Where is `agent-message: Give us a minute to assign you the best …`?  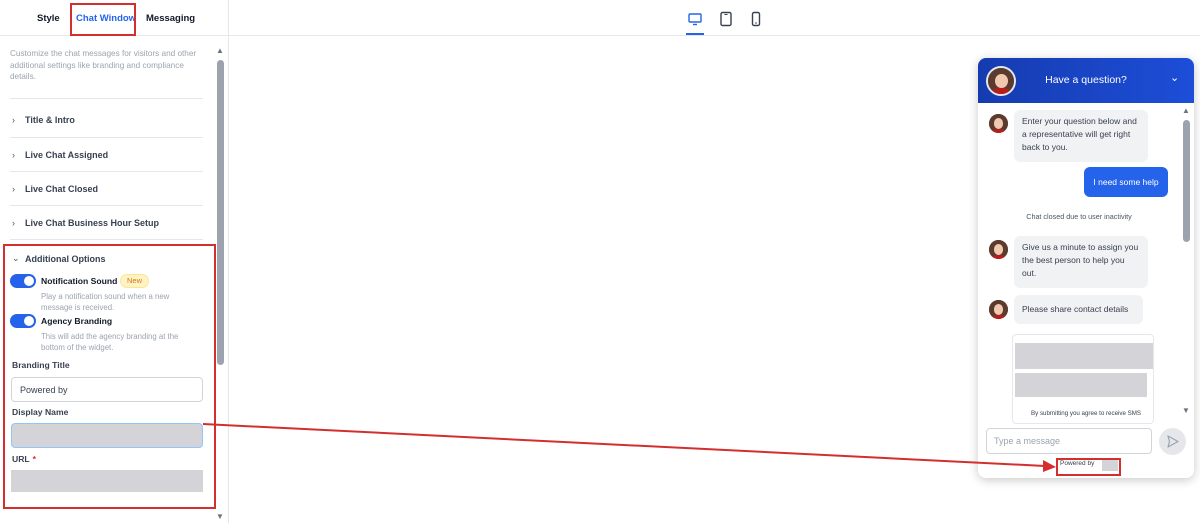
agent-message: Give us a minute to assign you the best … is located at coordinates (1081, 262).